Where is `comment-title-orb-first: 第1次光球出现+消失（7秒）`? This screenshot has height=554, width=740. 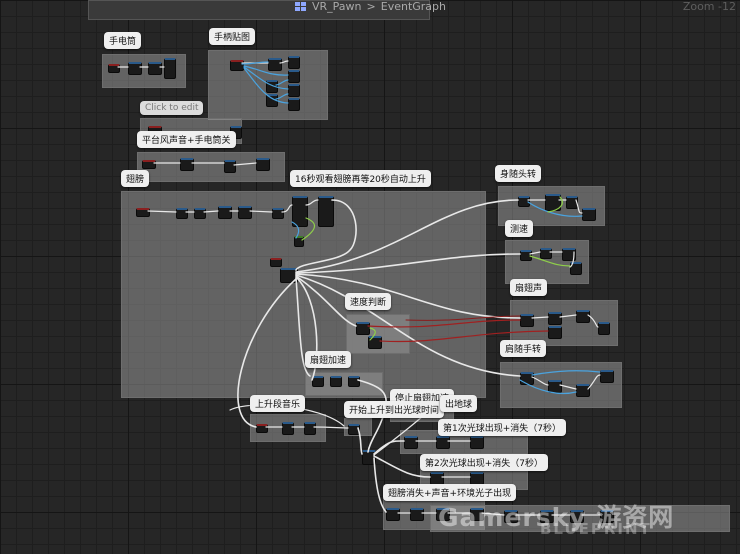
comment-title-orb-first: 第1次光球出现+消失（7秒） is located at coordinates (502, 427).